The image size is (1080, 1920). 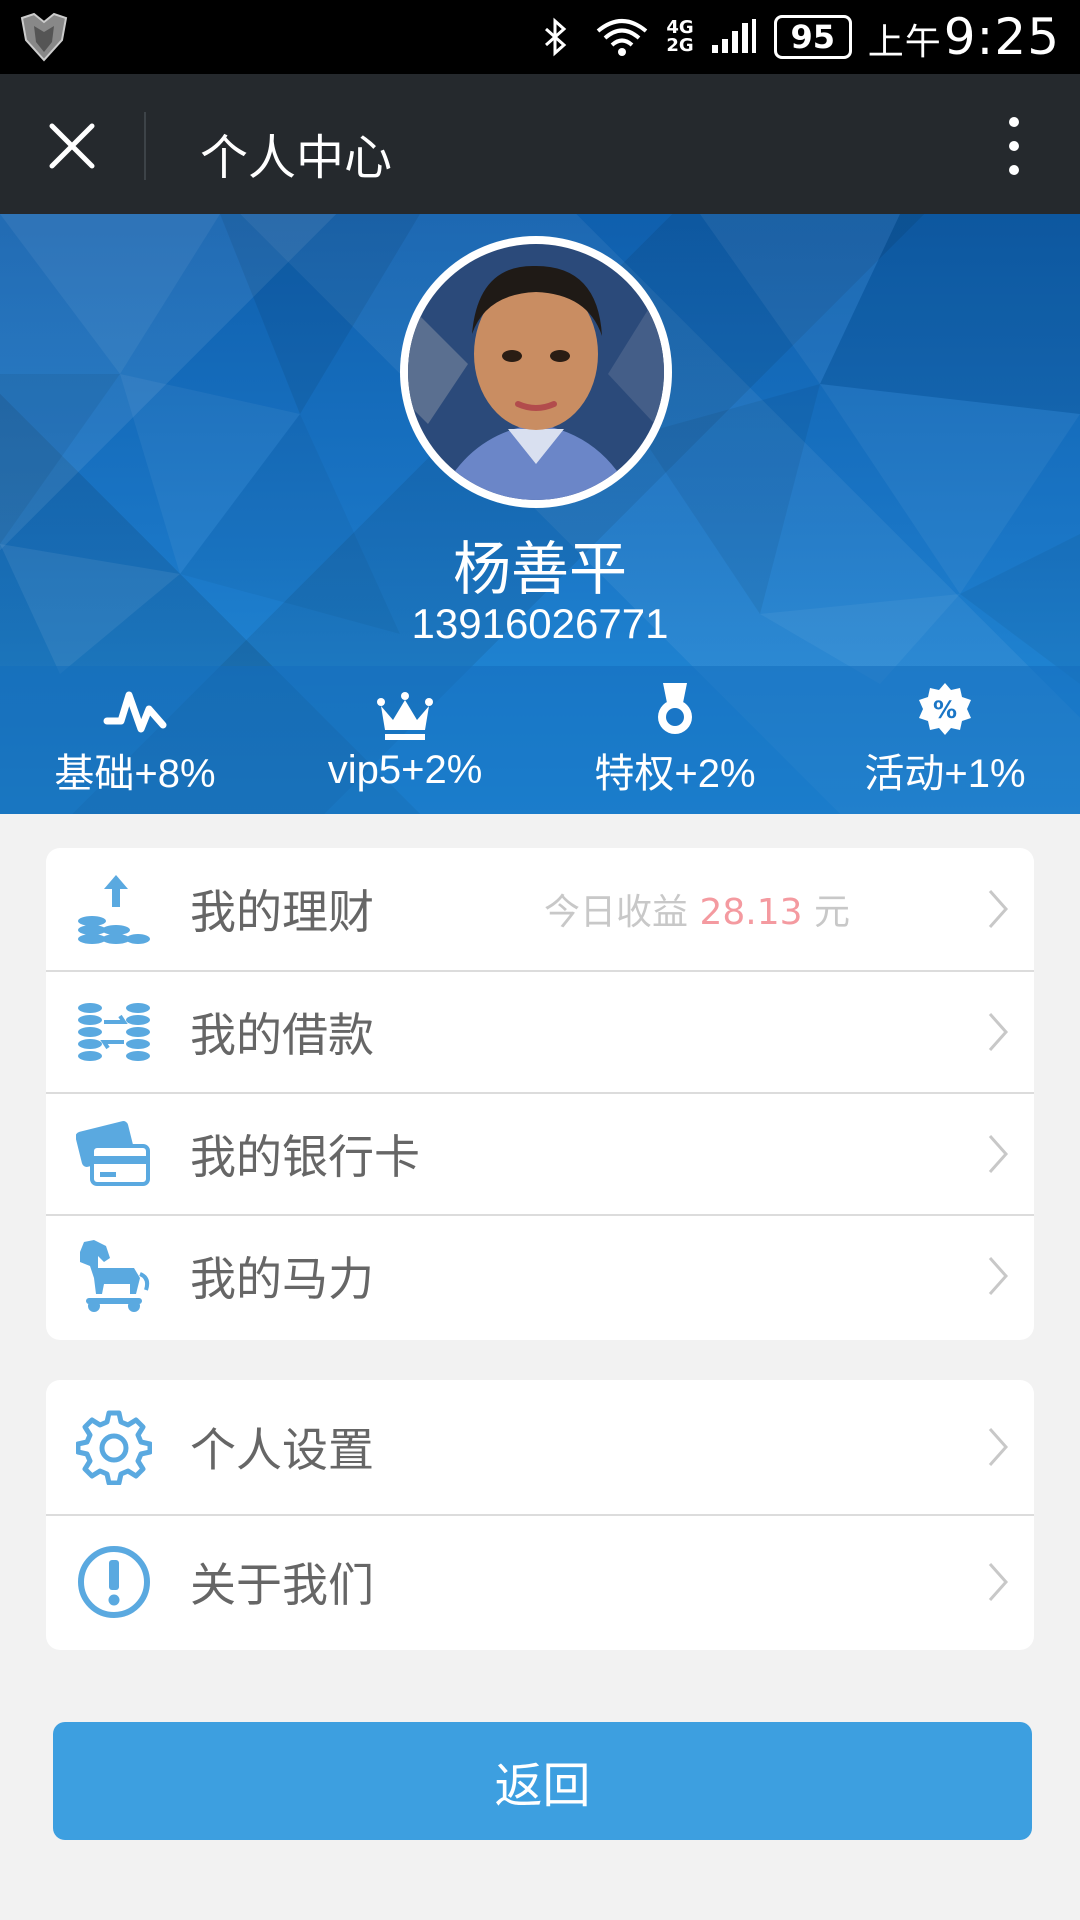 What do you see at coordinates (680, 45) in the screenshot?
I see `network-type-bottom: 2G` at bounding box center [680, 45].